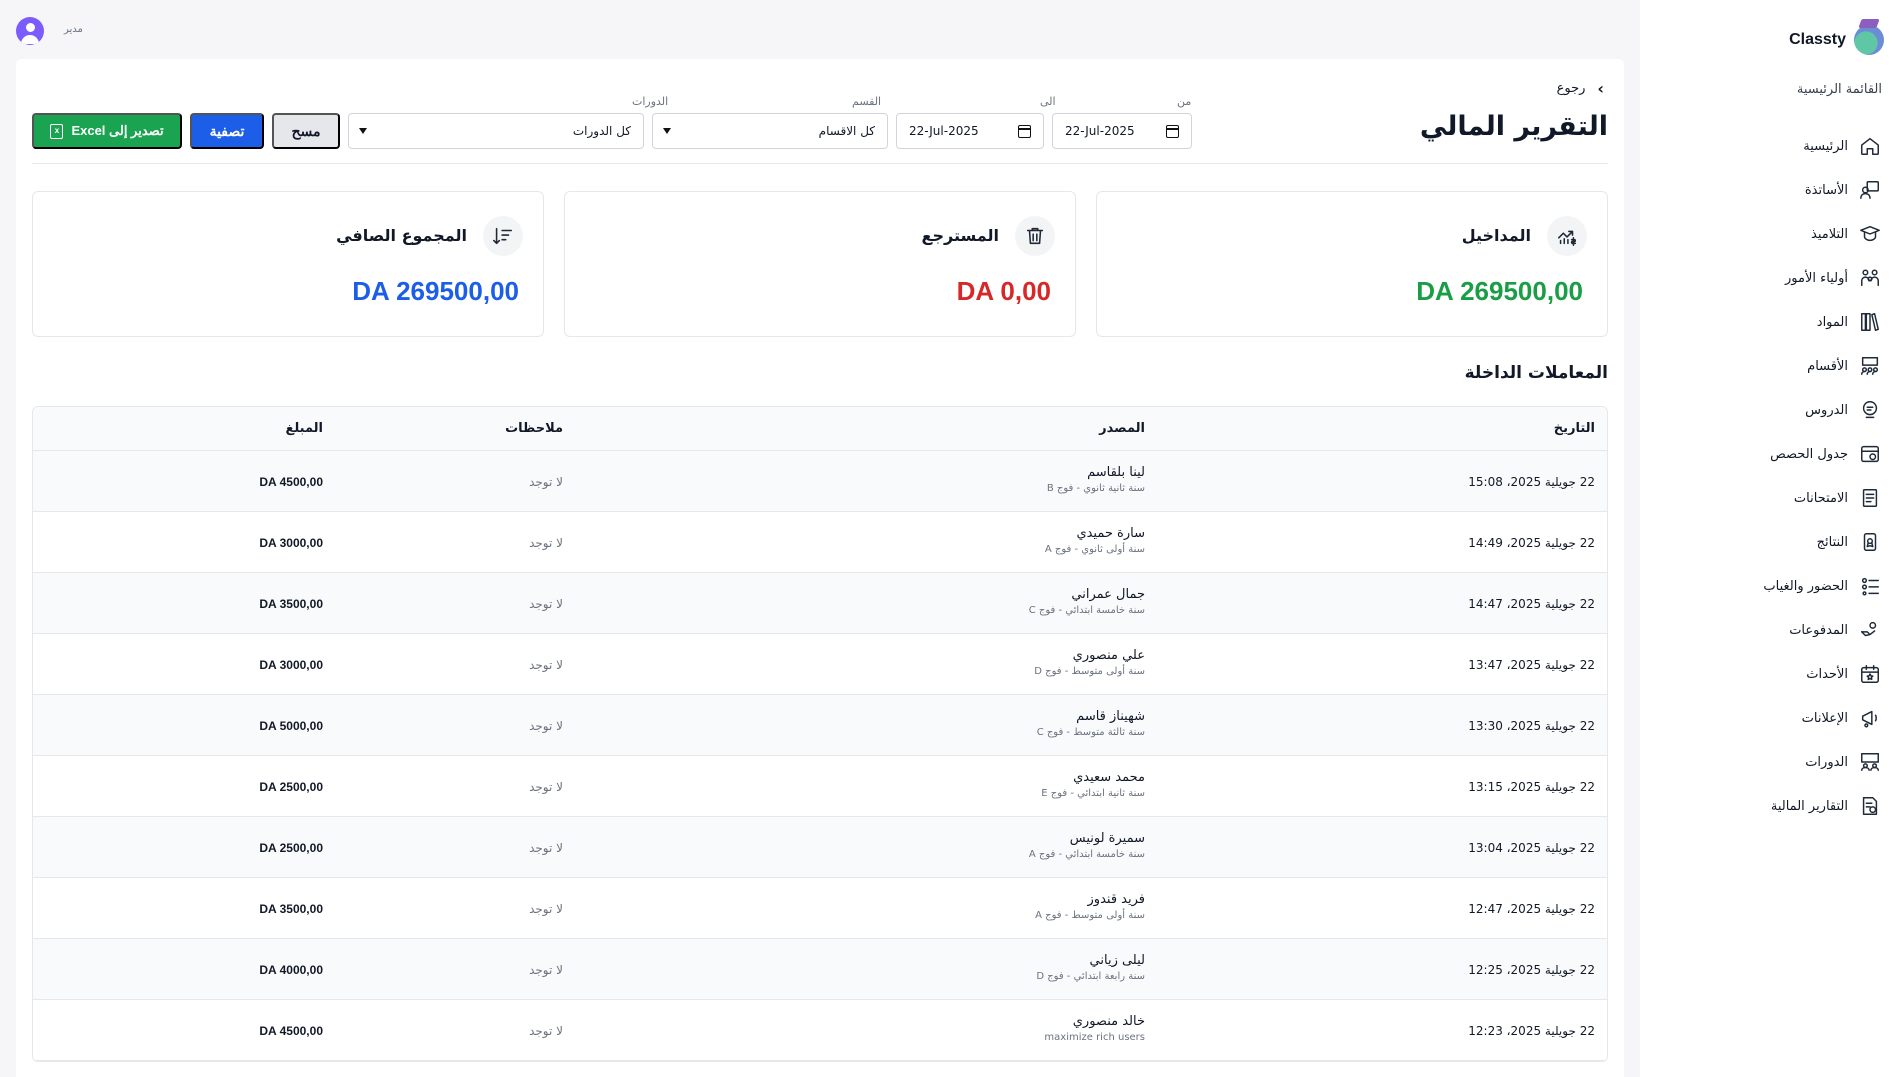  I want to click on clear-button: مسح, so click(306, 131).